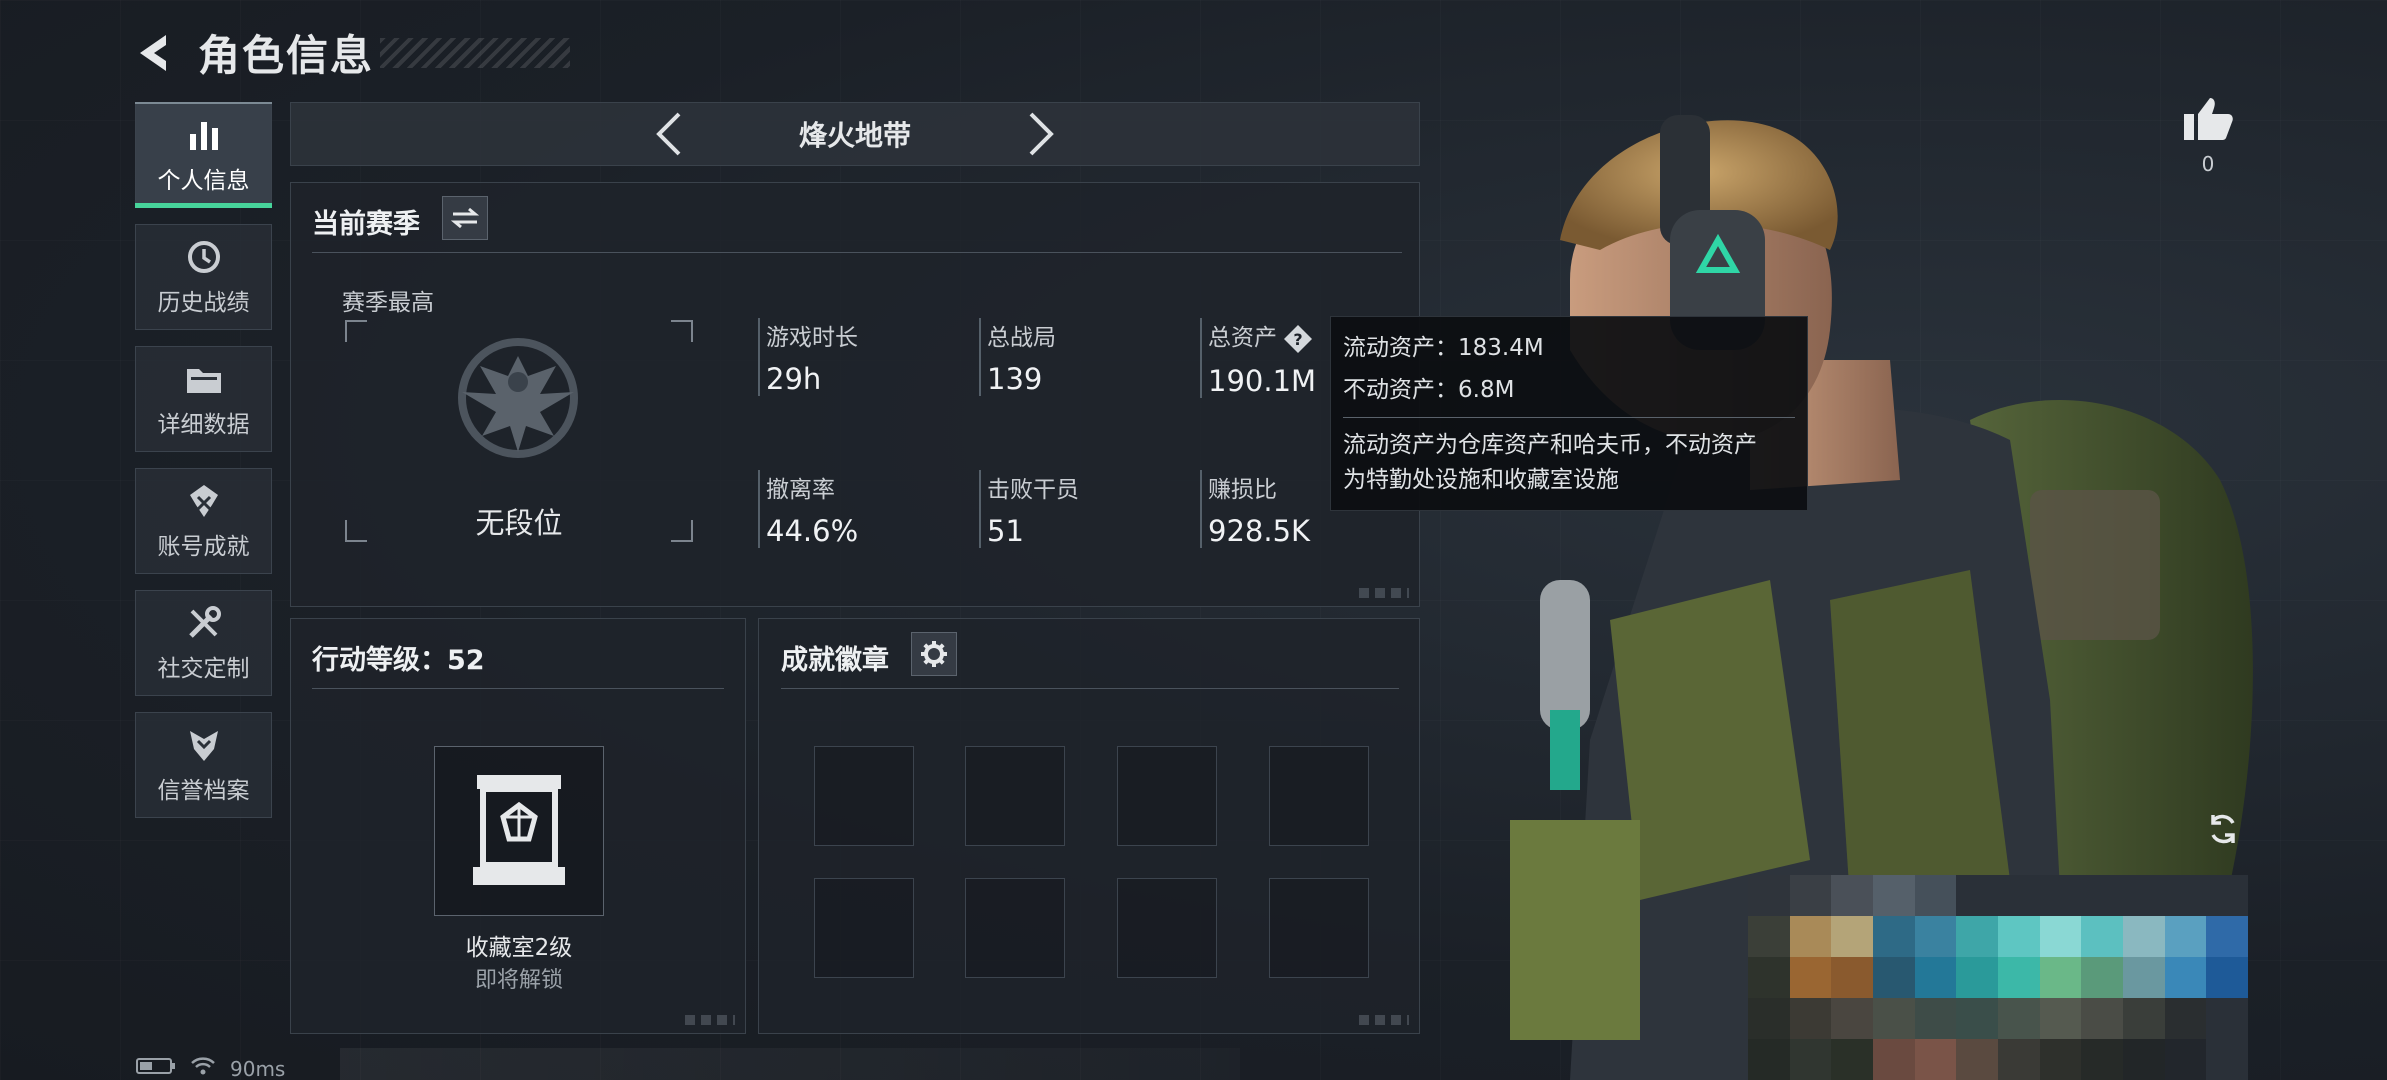  Describe the element at coordinates (2223, 829) in the screenshot. I see `rotate-icon` at that location.